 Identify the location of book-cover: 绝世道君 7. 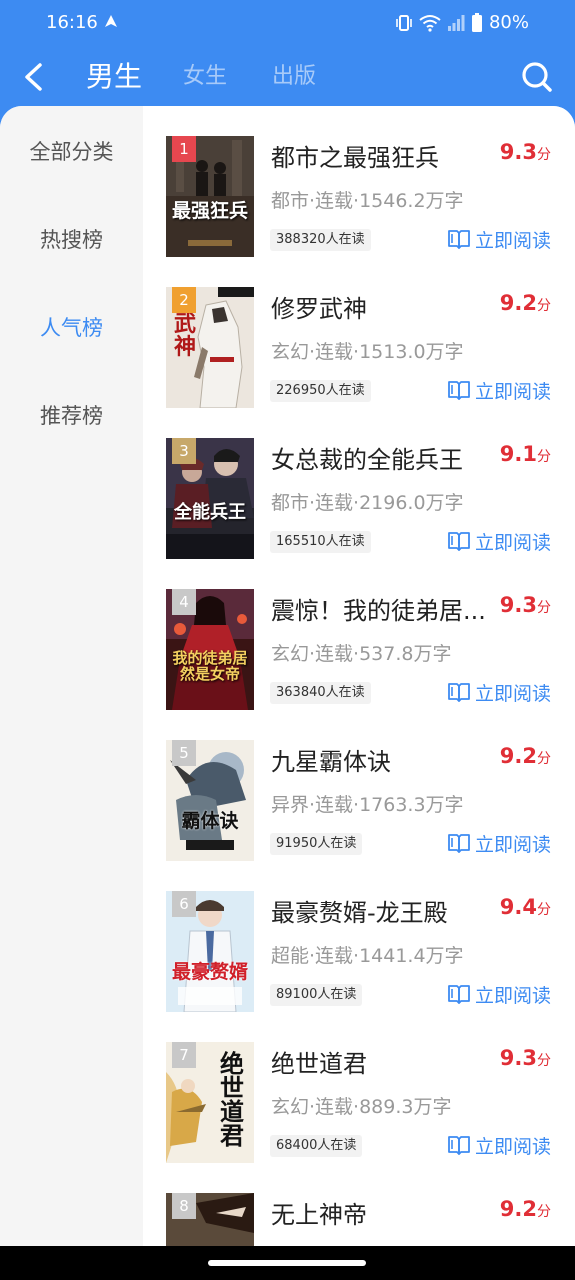
(210, 1102).